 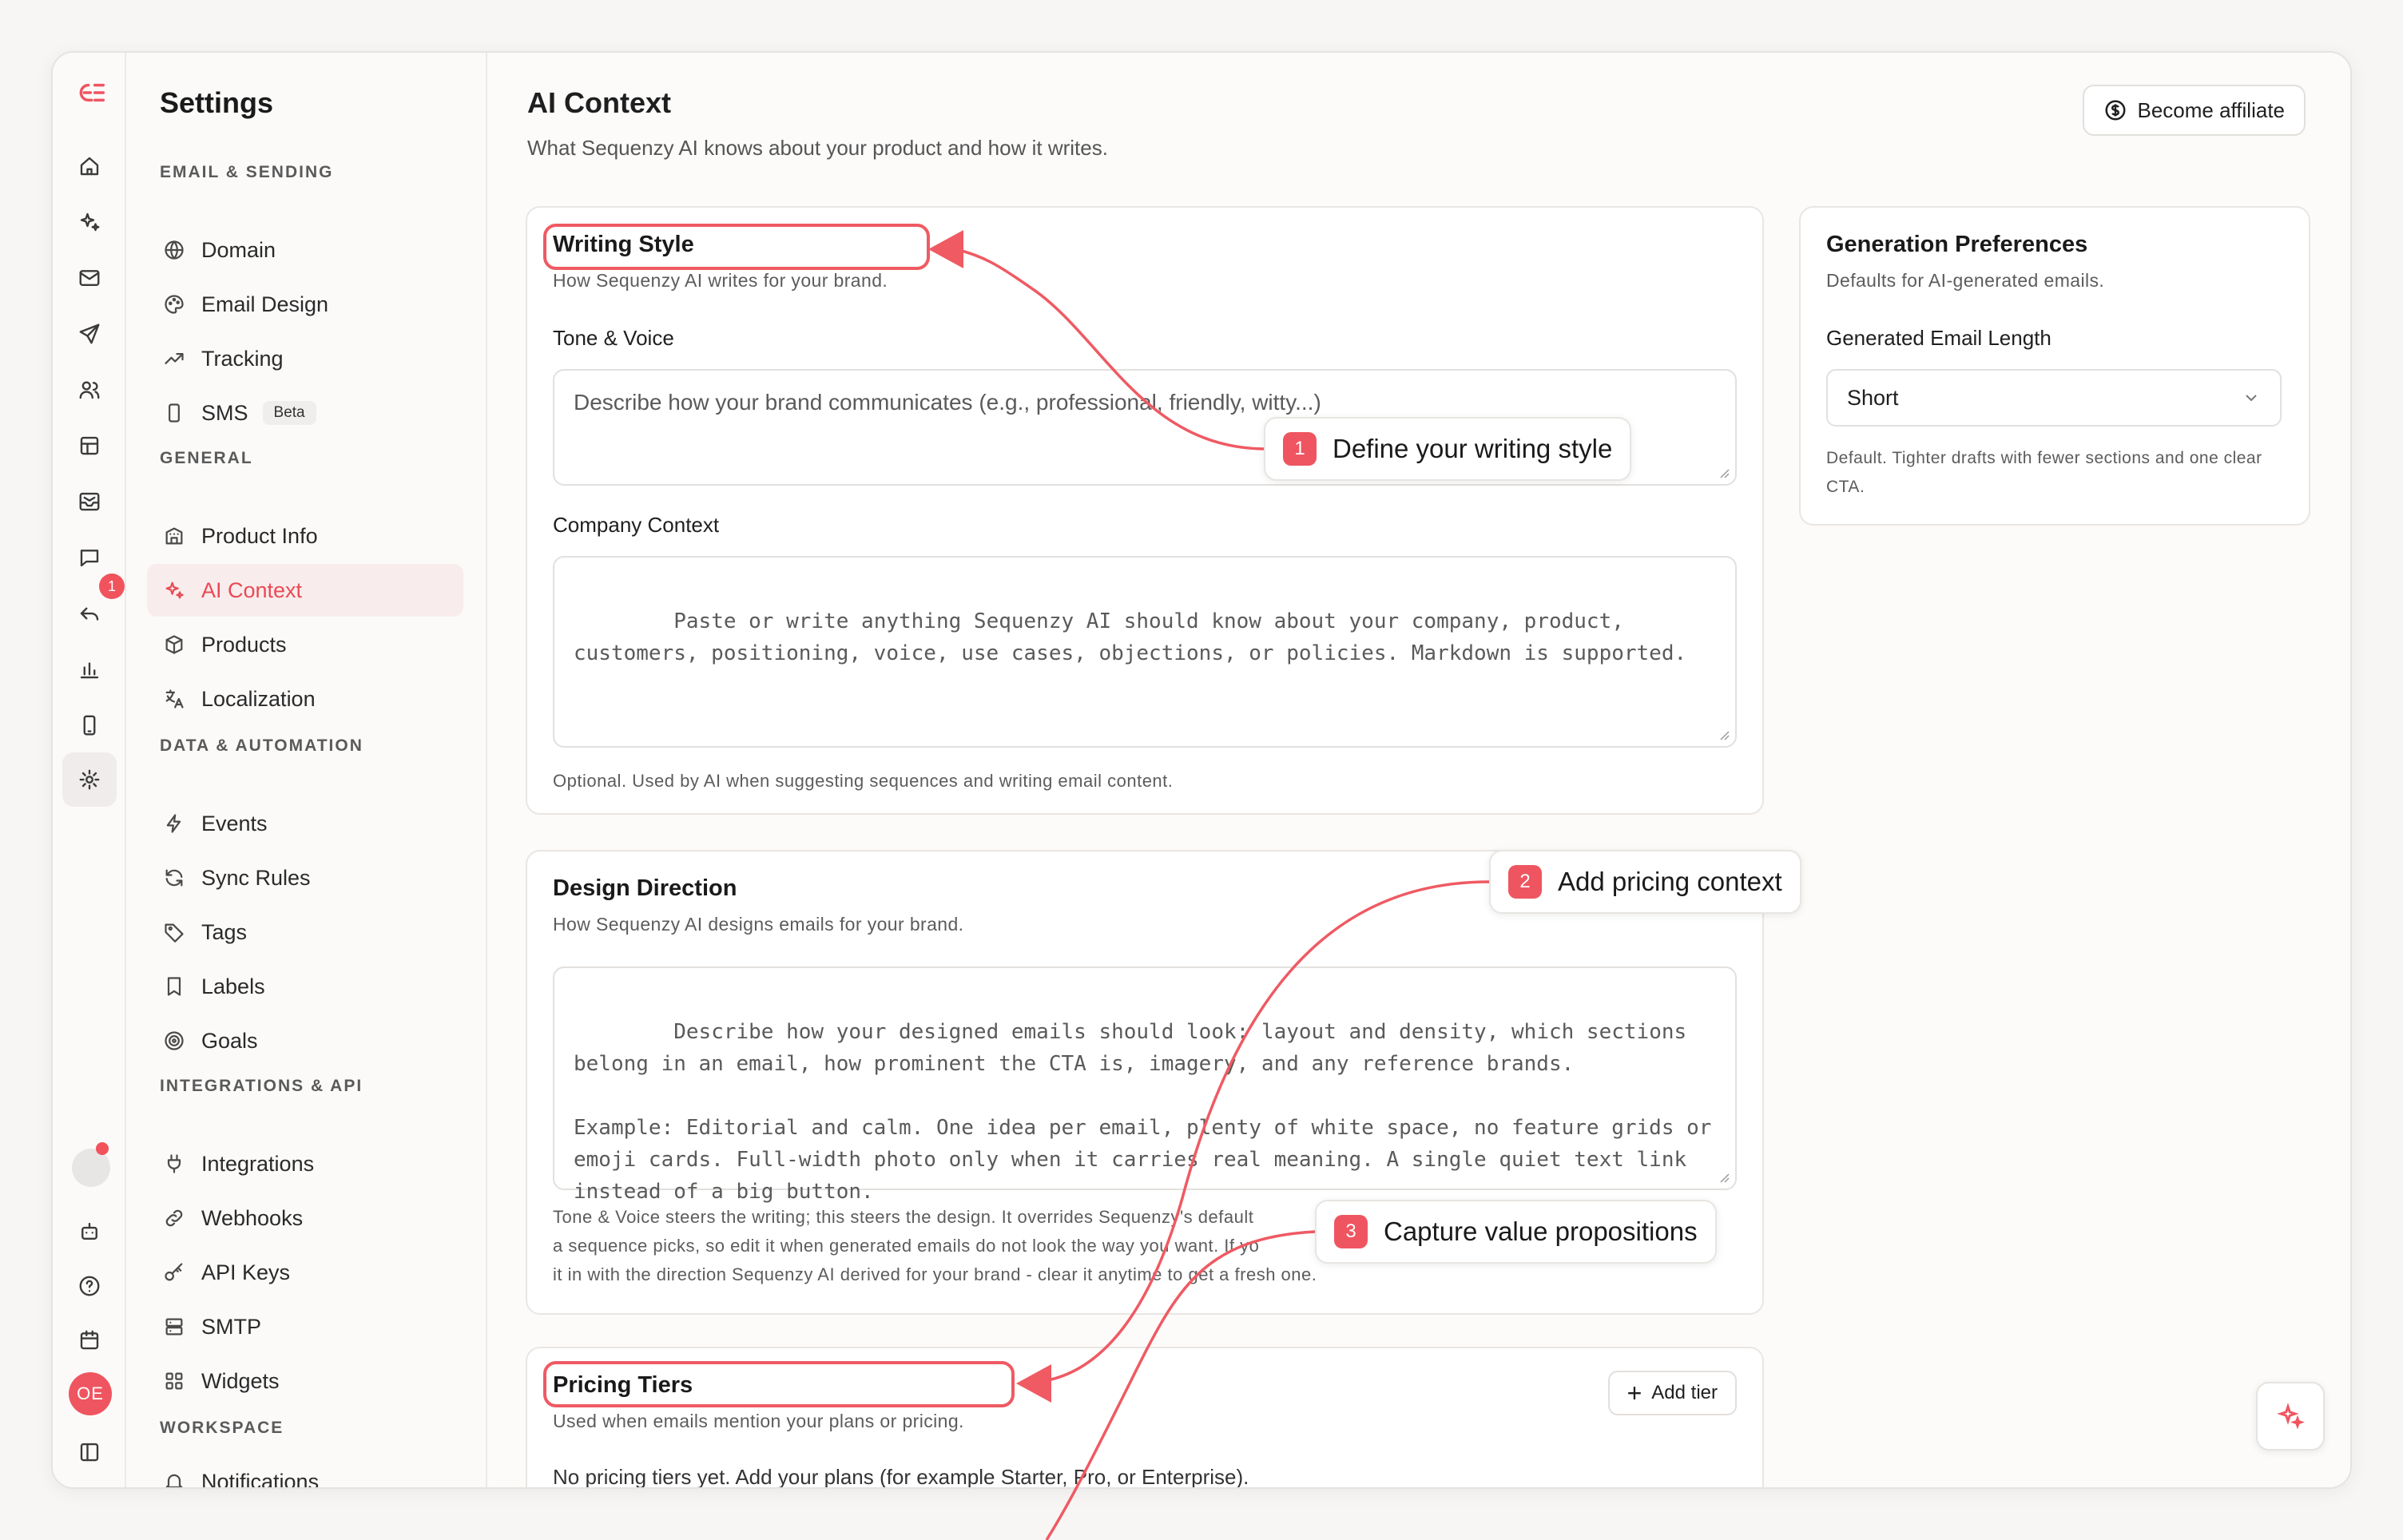 I want to click on users-icon, so click(x=89, y=389).